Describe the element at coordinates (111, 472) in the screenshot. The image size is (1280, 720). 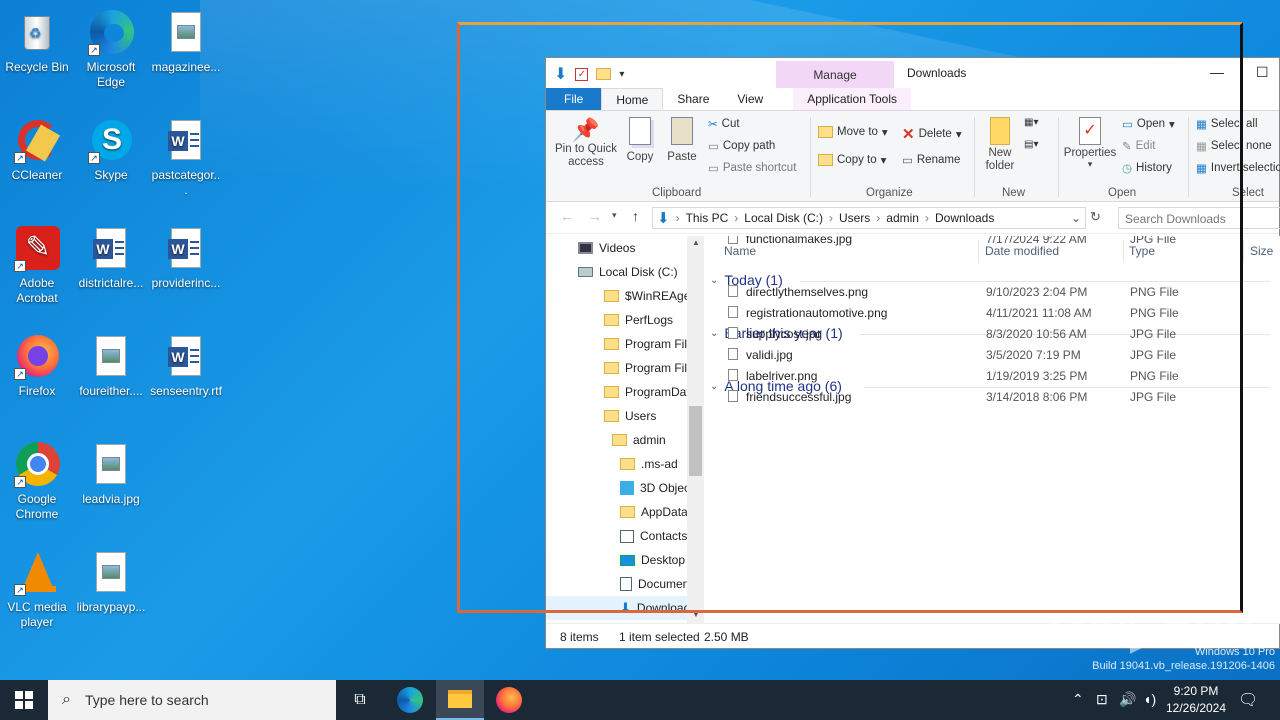
I see `desktop-icon-leadvia: leadvia.jpg` at that location.